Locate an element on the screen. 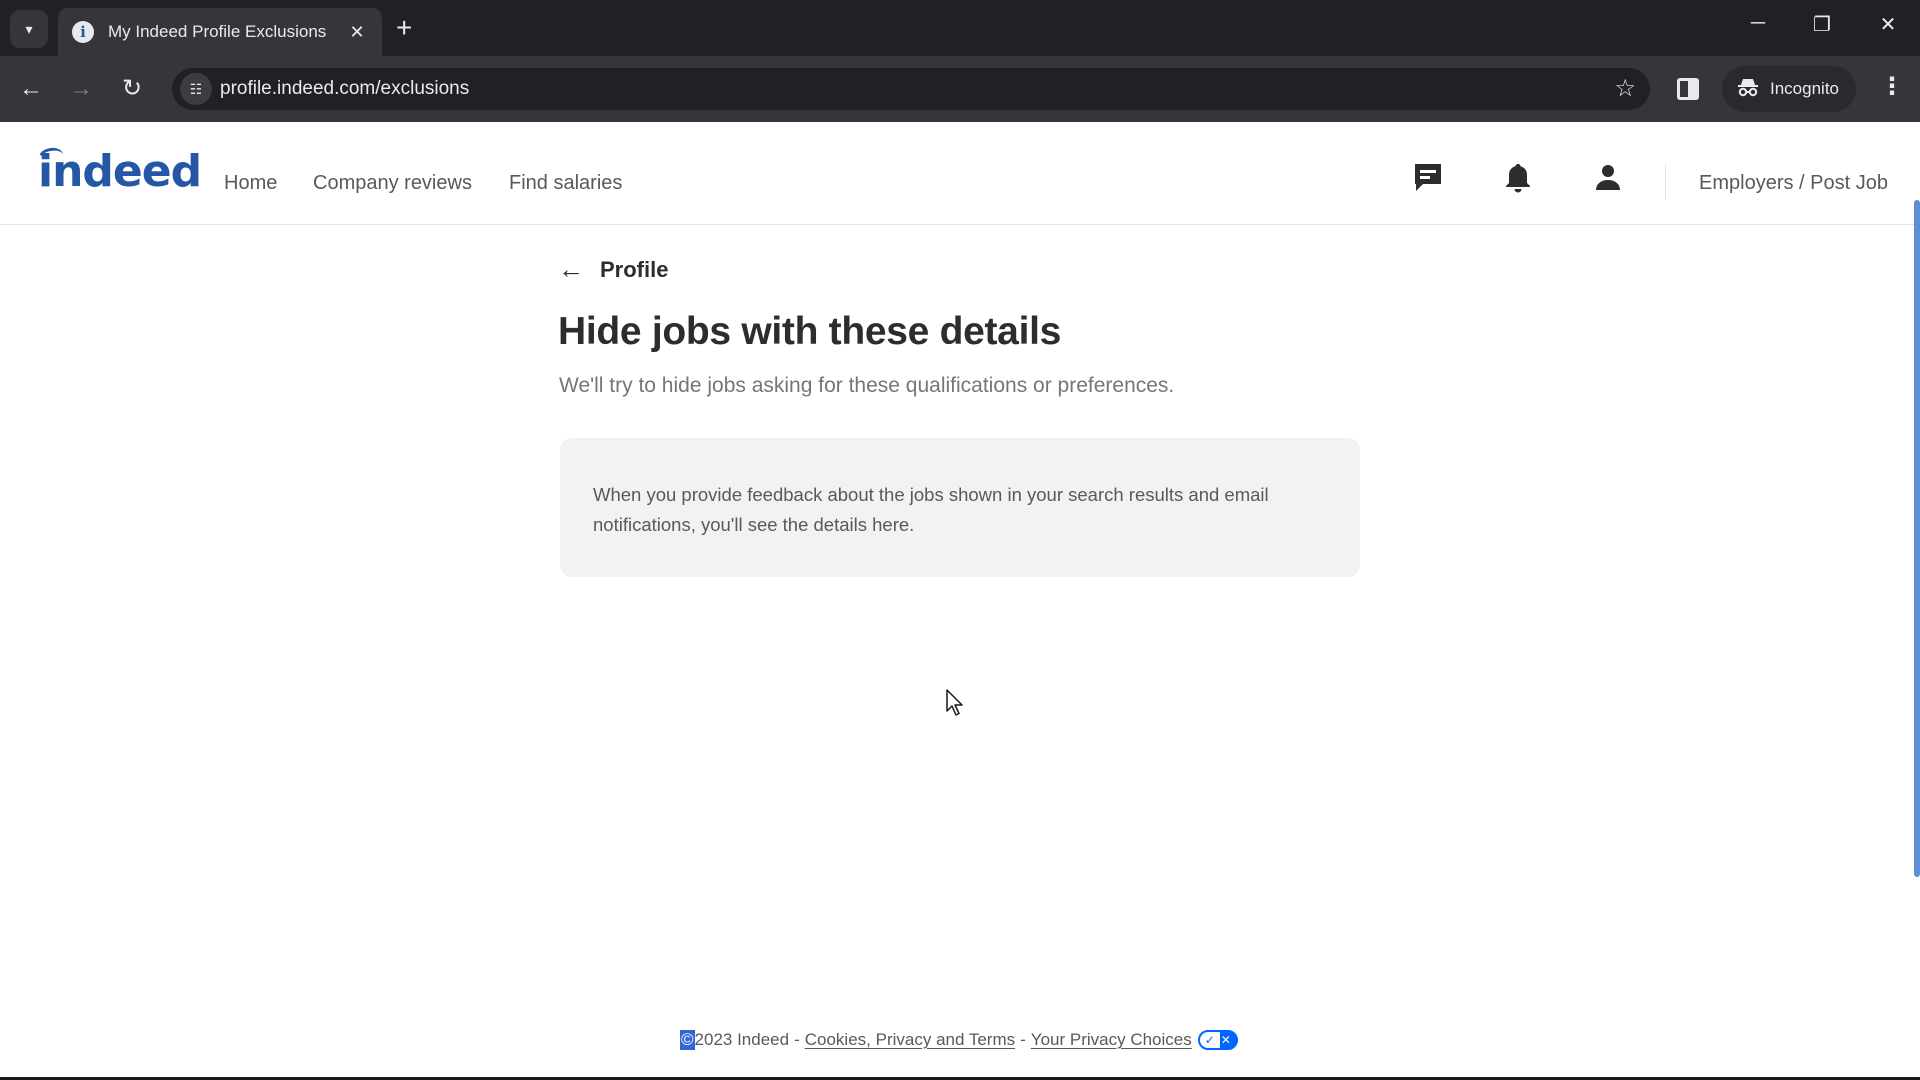 The height and width of the screenshot is (1080, 1920). message-icon is located at coordinates (1428, 177).